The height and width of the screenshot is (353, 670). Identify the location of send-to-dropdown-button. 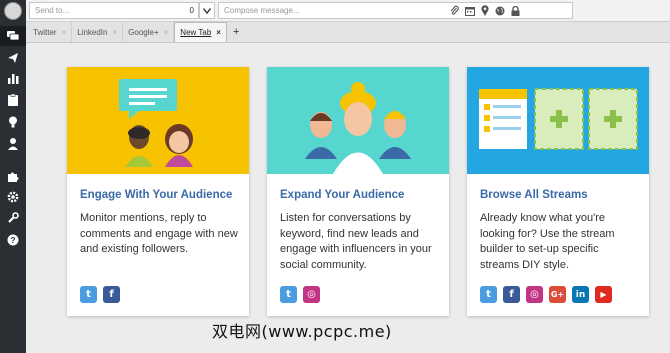
(207, 10).